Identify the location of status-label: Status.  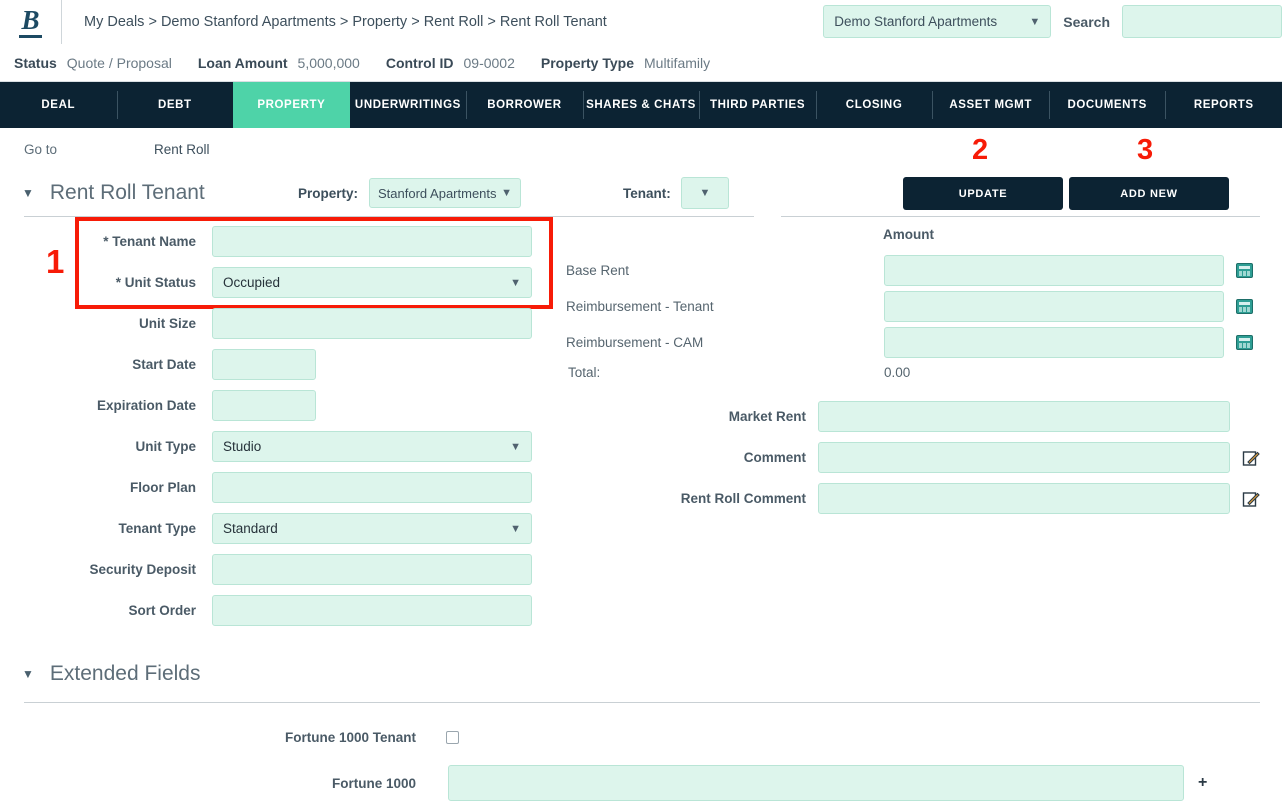
(35, 62).